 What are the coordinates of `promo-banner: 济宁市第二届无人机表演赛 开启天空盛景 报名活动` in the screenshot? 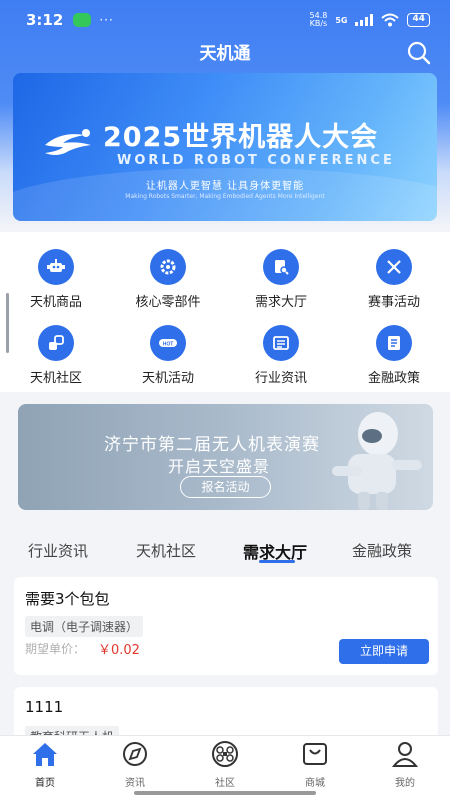 It's located at (225, 457).